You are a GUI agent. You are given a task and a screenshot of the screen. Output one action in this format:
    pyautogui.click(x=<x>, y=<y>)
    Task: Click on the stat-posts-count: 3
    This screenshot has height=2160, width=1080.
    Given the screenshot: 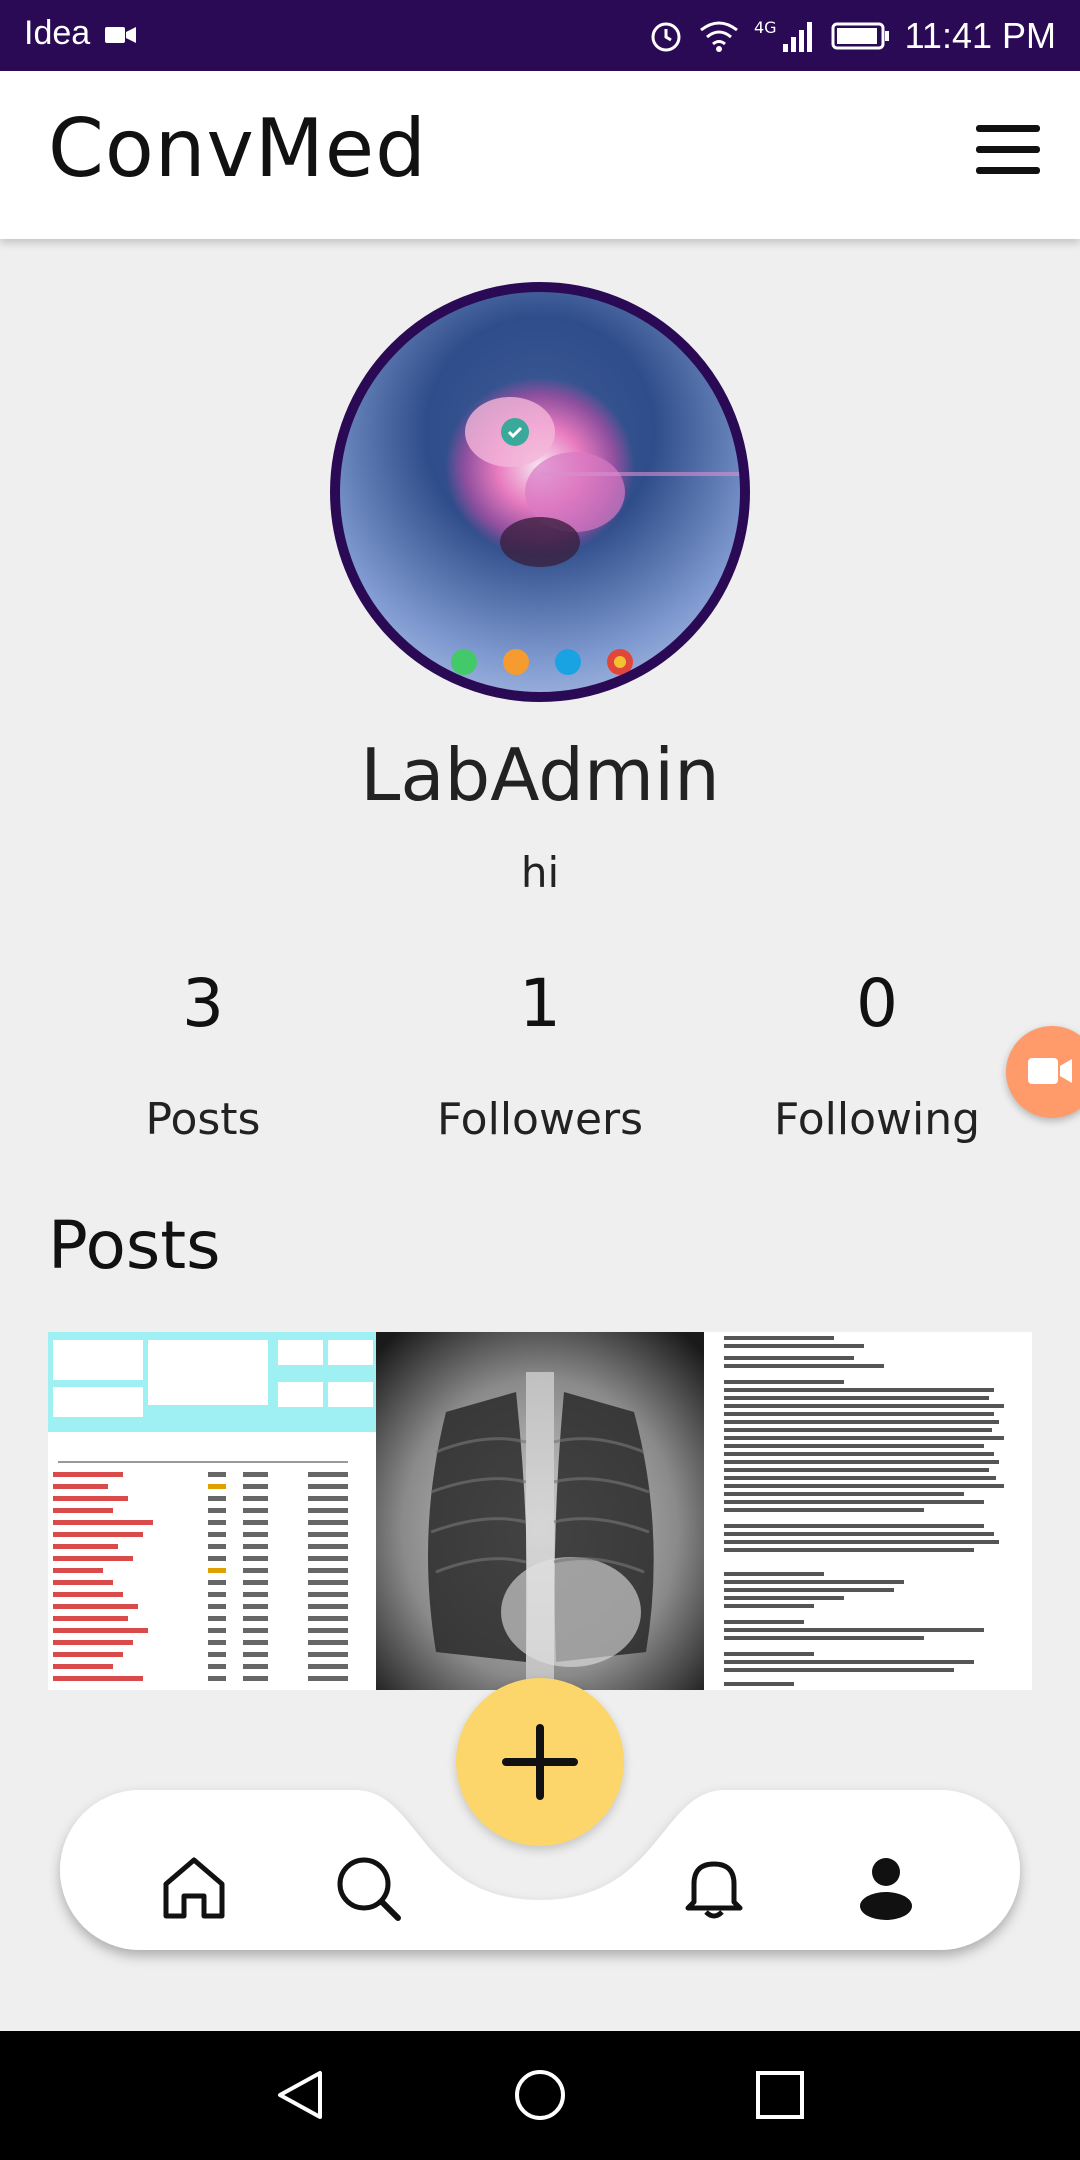 What is the action you would take?
    pyautogui.click(x=203, y=1003)
    